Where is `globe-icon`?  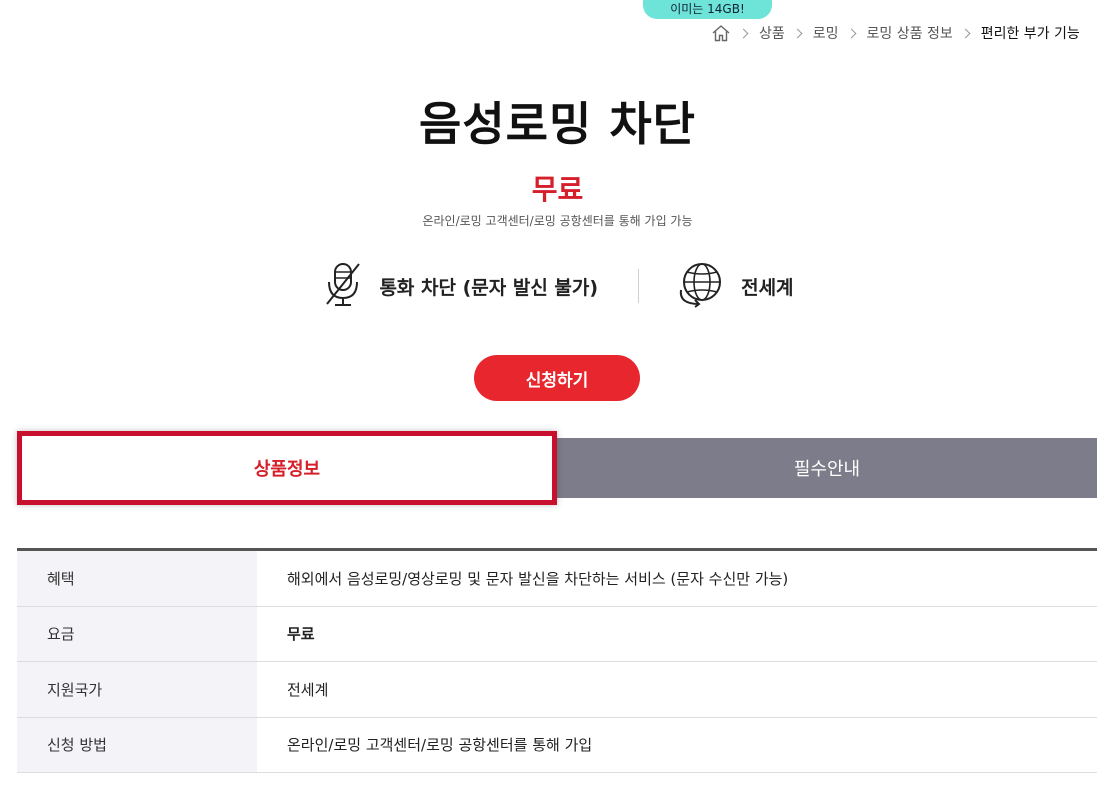
globe-icon is located at coordinates (702, 286).